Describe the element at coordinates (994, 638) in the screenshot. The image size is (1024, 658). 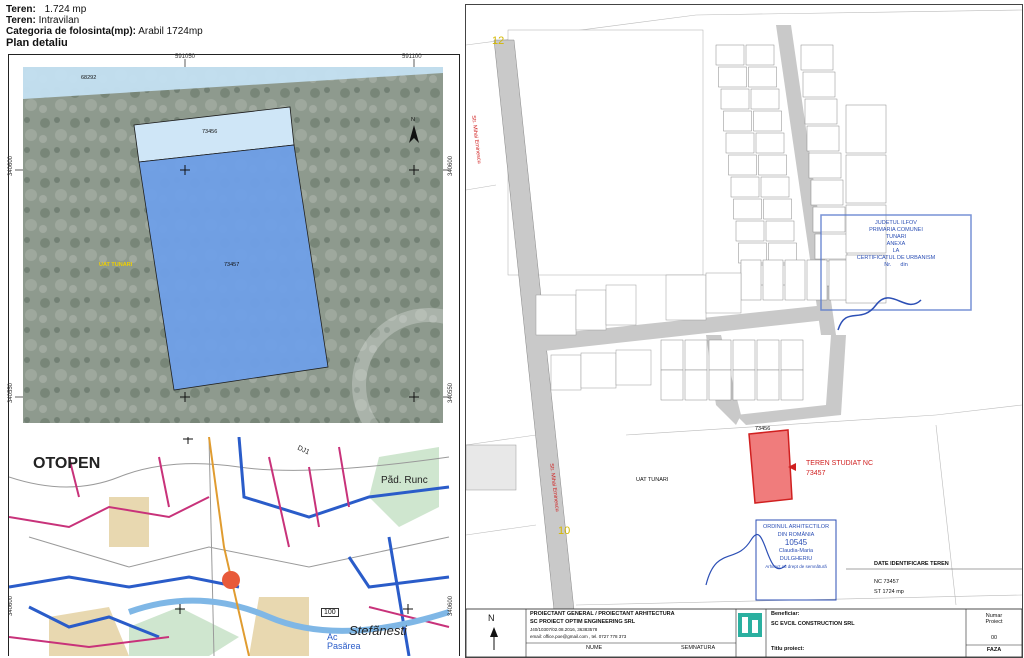
I see `numar-value: 00` at that location.